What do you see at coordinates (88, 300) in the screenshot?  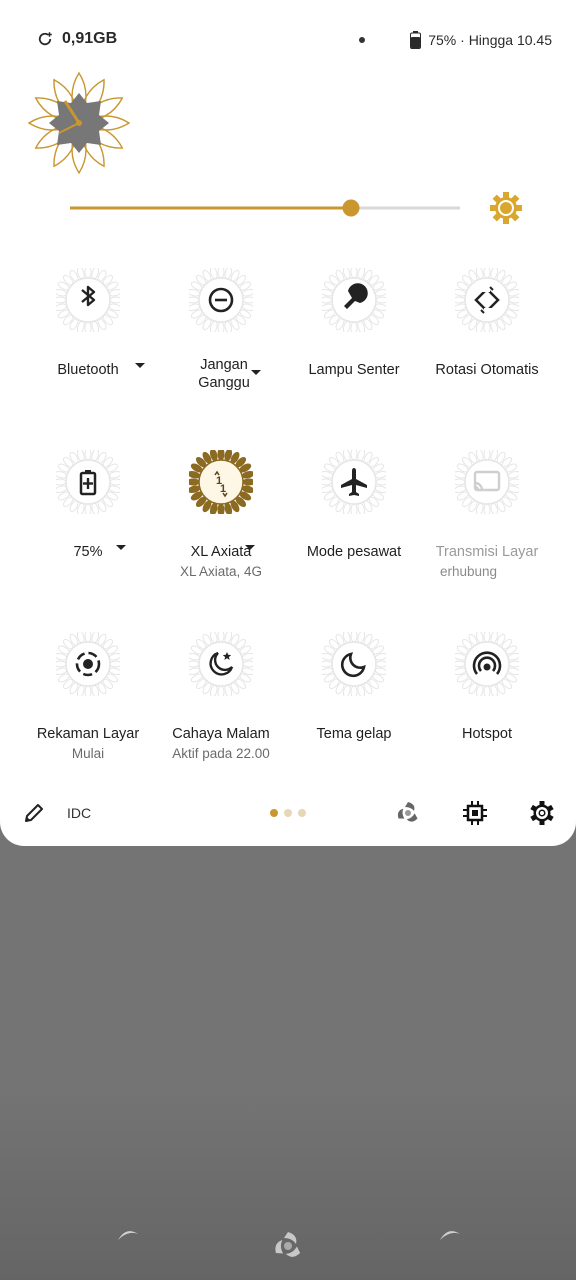 I see `bluetooth-icon` at bounding box center [88, 300].